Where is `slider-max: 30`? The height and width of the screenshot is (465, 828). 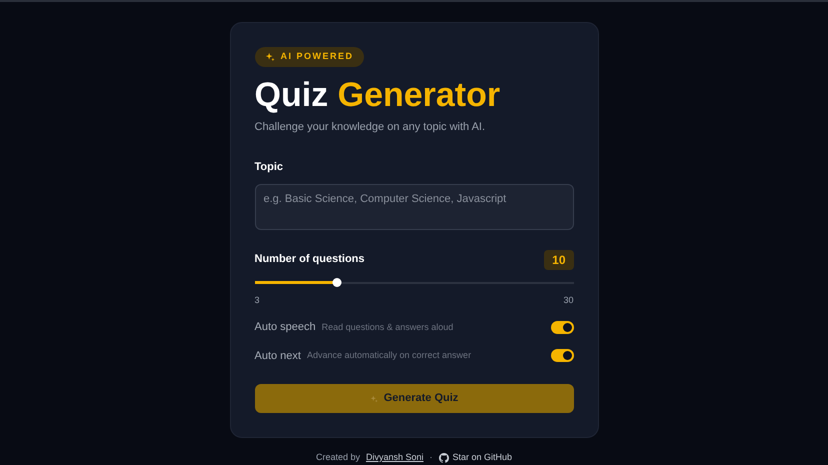 slider-max: 30 is located at coordinates (568, 300).